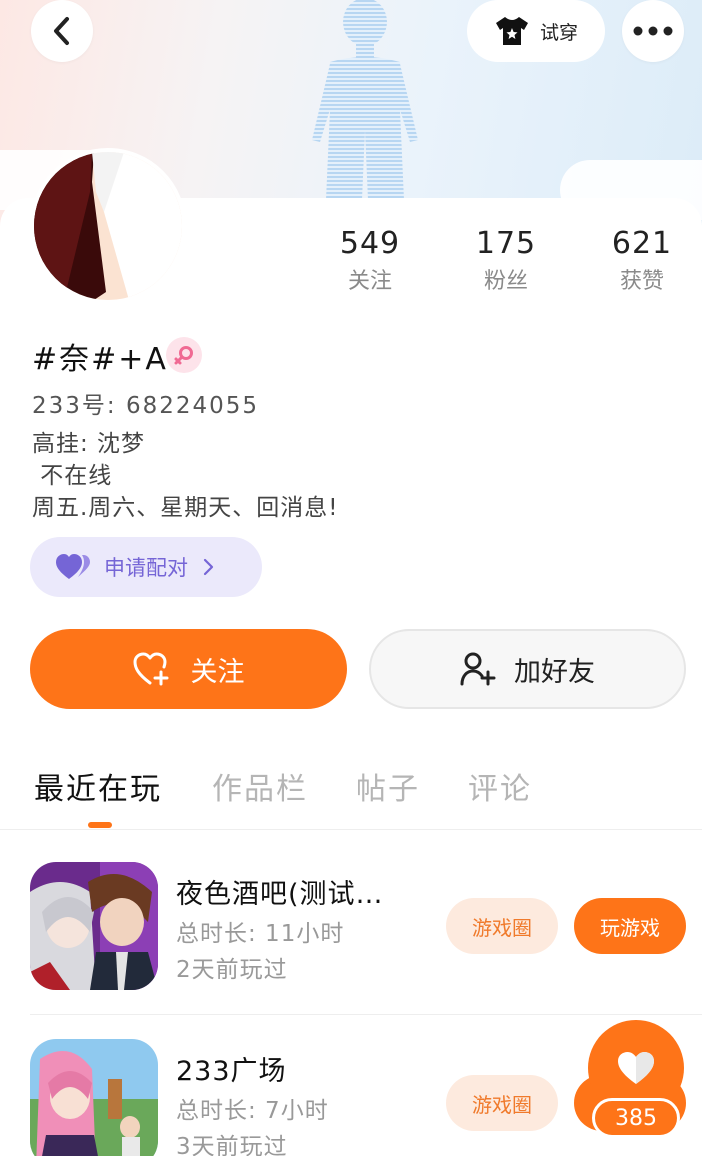 This screenshot has width=702, height=1156. What do you see at coordinates (511, 31) in the screenshot?
I see `tshirt-icon` at bounding box center [511, 31].